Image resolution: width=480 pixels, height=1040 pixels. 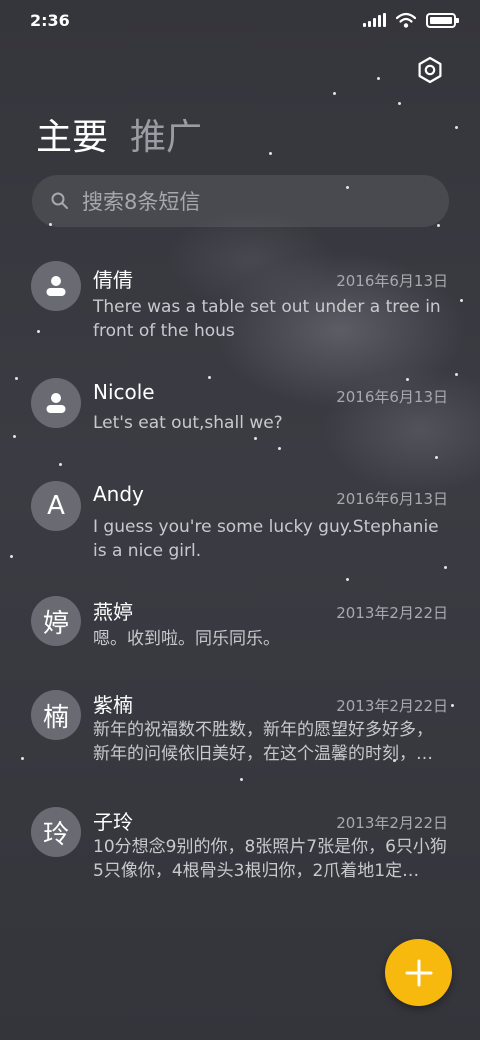 What do you see at coordinates (113, 612) in the screenshot?
I see `contact-name: 燕婷` at bounding box center [113, 612].